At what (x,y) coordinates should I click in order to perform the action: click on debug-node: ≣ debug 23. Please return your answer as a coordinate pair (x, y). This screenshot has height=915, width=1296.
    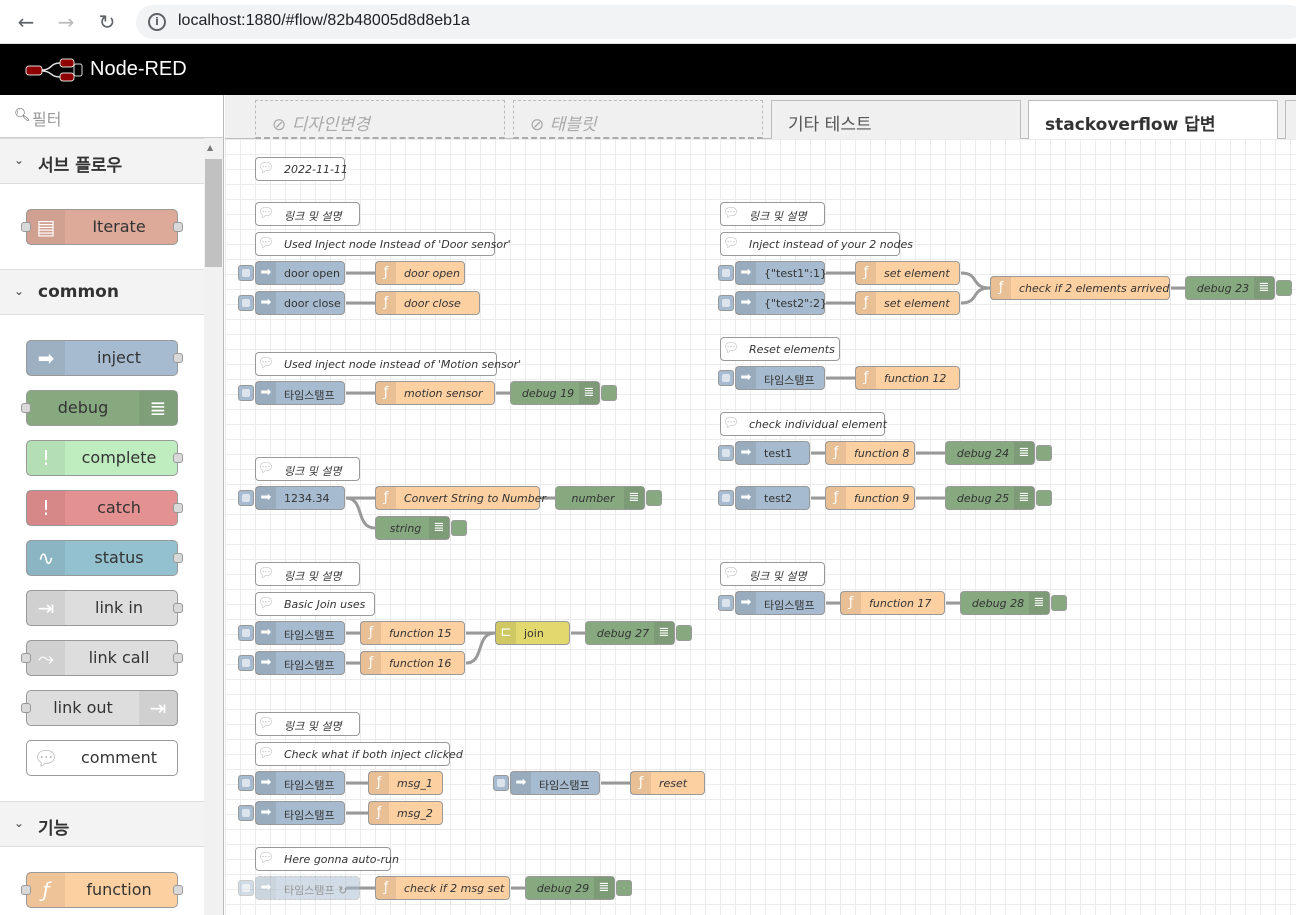
    Looking at the image, I should click on (1238, 288).